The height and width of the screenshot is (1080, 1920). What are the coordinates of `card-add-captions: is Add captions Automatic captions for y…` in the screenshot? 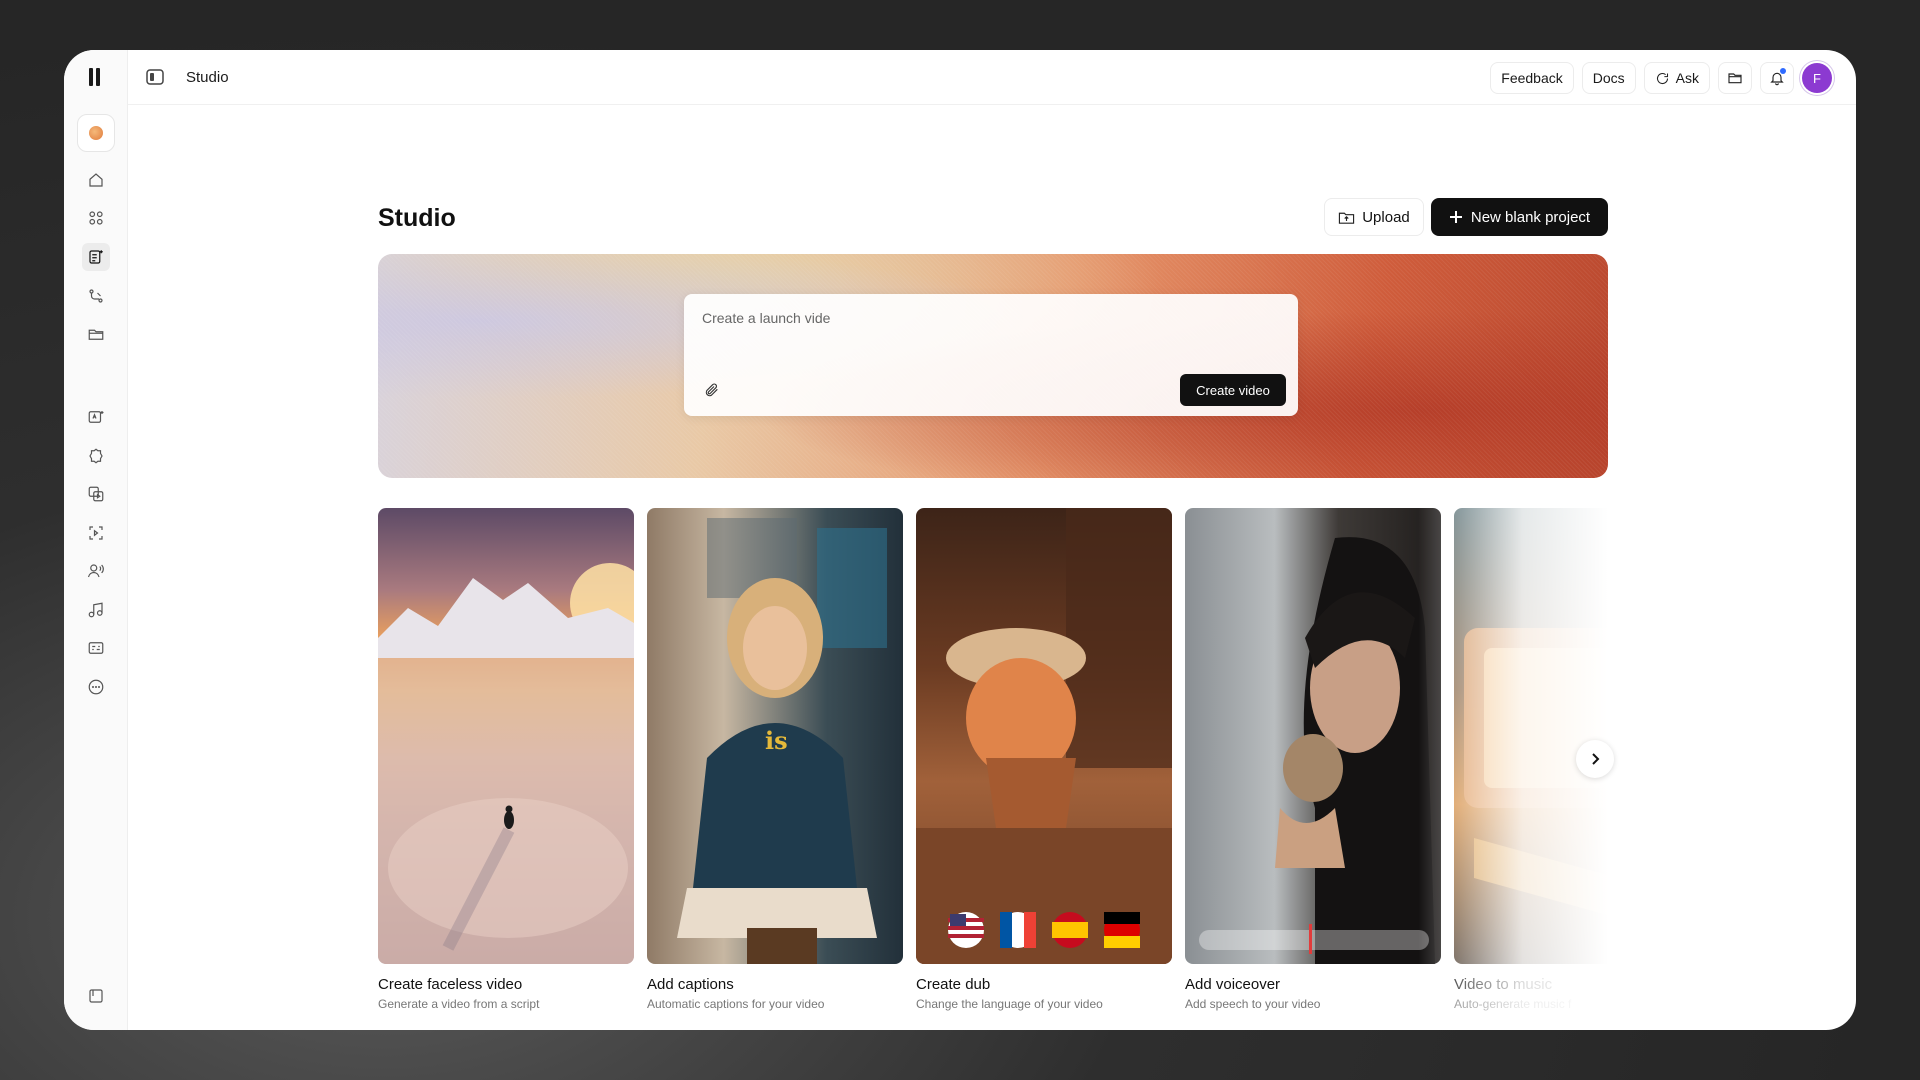 It's located at (775, 759).